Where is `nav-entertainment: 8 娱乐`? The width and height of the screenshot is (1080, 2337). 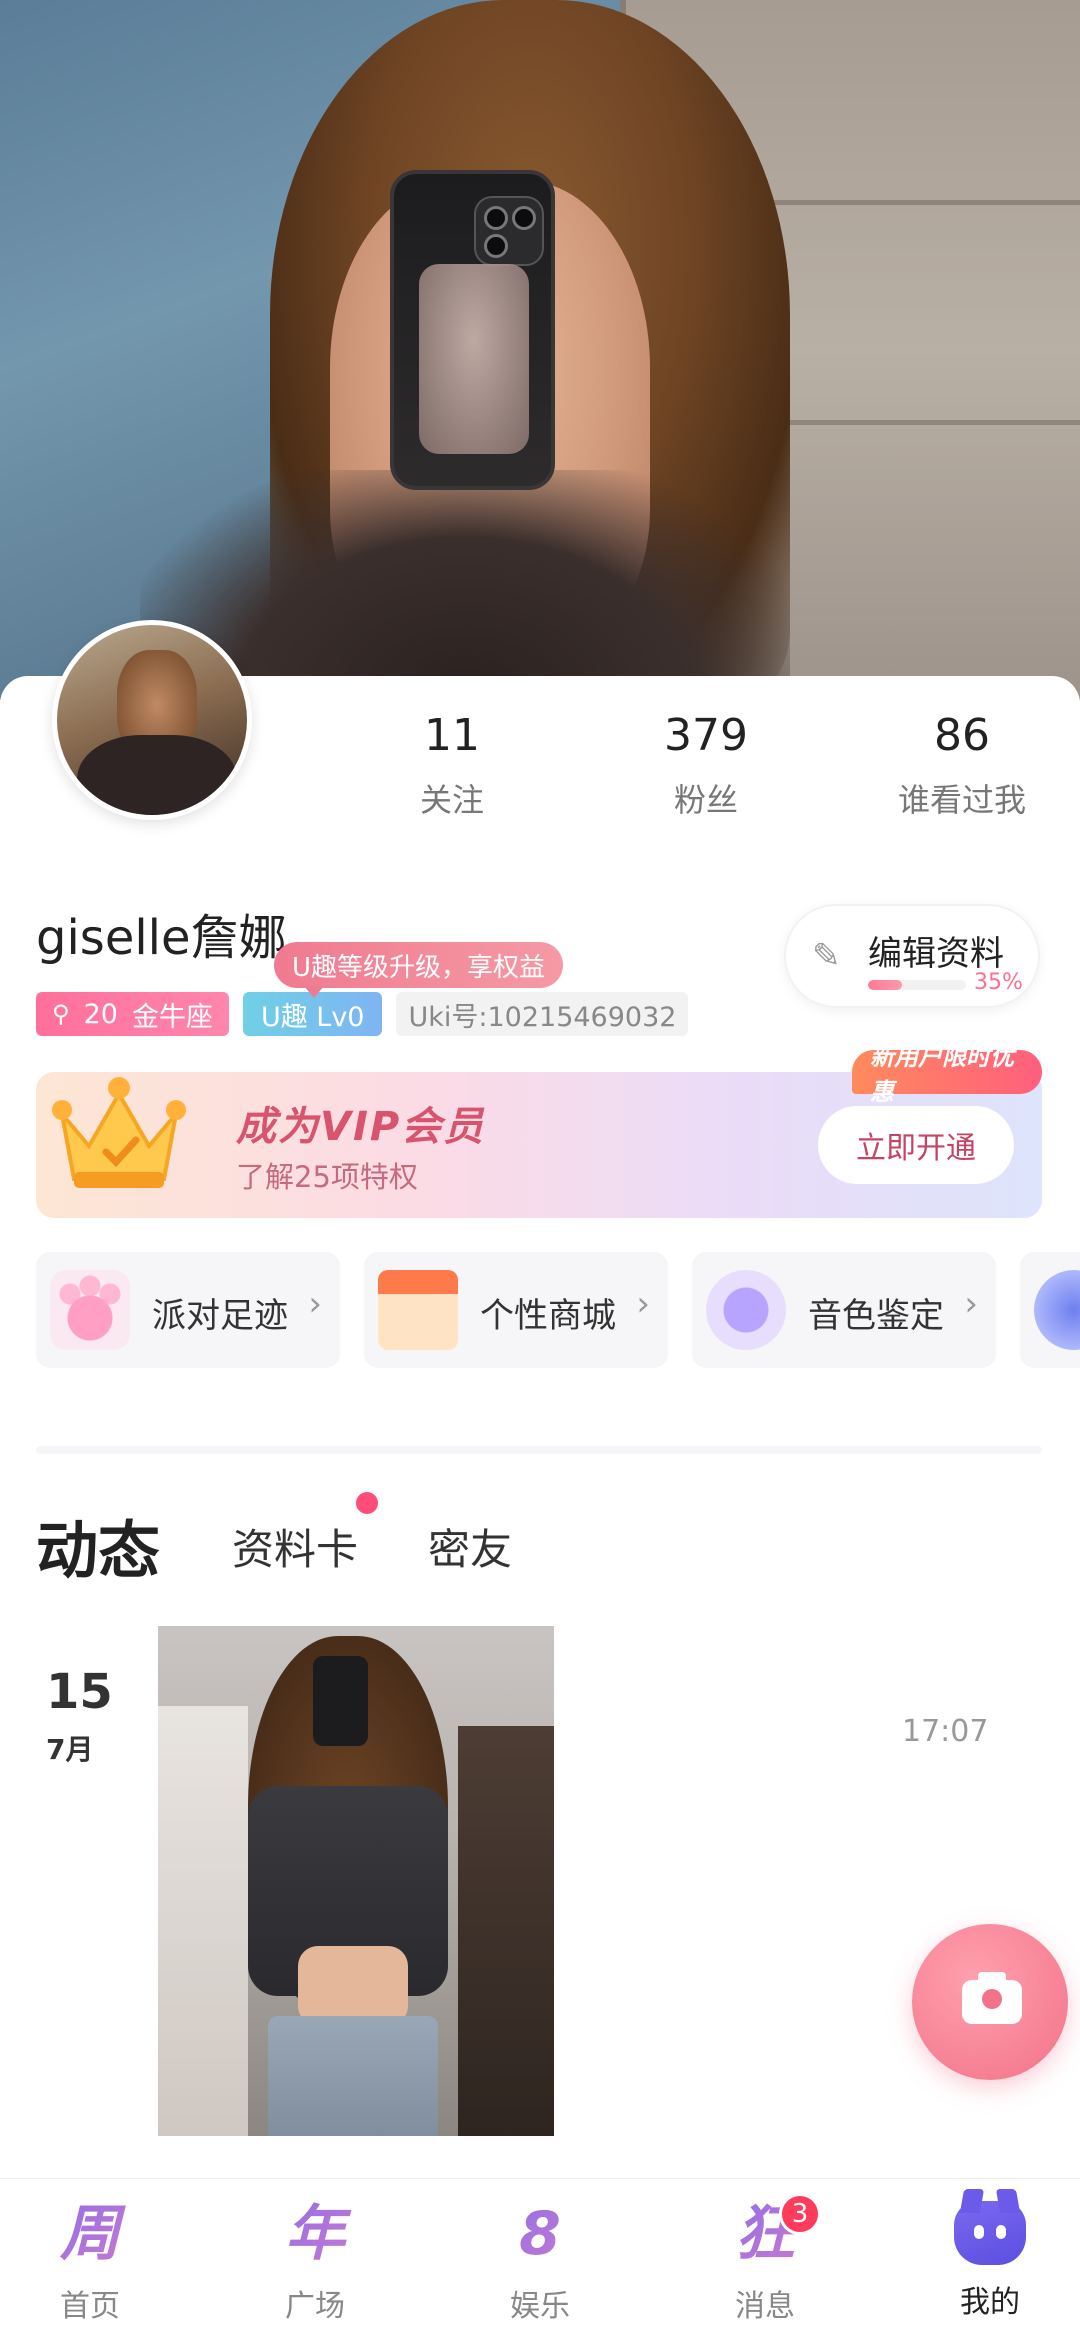 nav-entertainment: 8 娱乐 is located at coordinates (540, 2258).